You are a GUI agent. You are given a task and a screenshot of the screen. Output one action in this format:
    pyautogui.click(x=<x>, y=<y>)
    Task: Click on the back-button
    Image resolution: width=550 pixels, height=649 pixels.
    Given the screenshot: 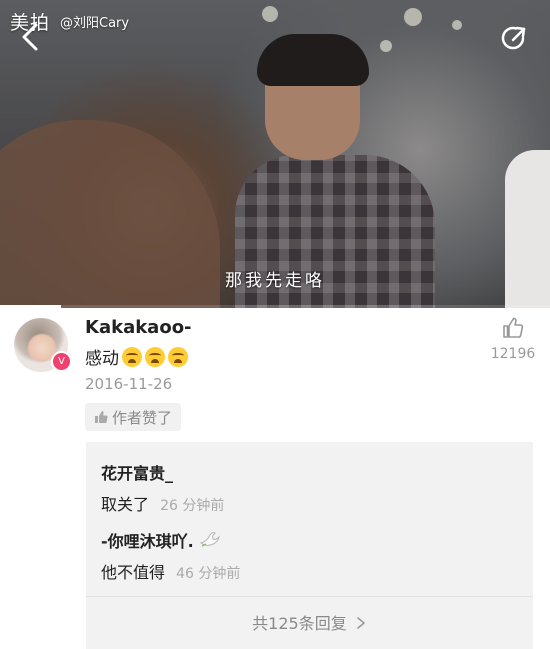 What is the action you would take?
    pyautogui.click(x=31, y=37)
    